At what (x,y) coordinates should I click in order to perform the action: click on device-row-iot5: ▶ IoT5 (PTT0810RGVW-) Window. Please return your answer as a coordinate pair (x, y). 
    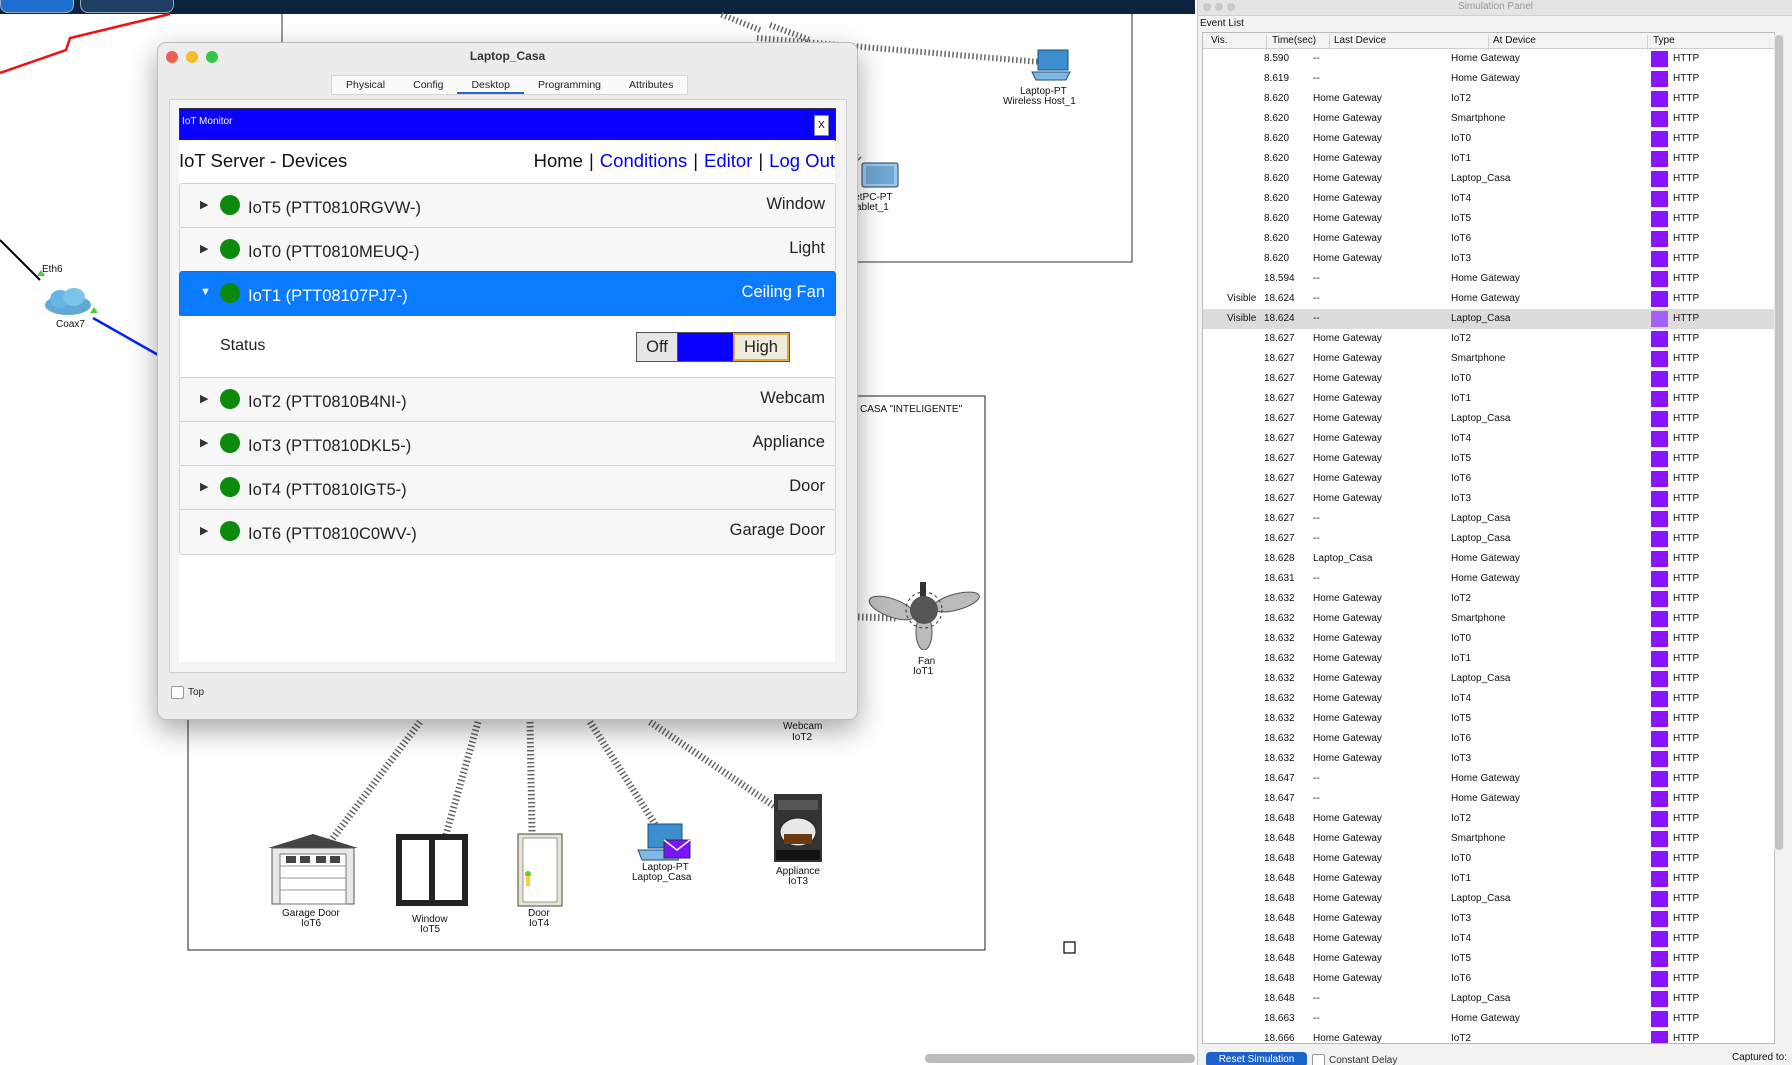
    Looking at the image, I should click on (507, 206).